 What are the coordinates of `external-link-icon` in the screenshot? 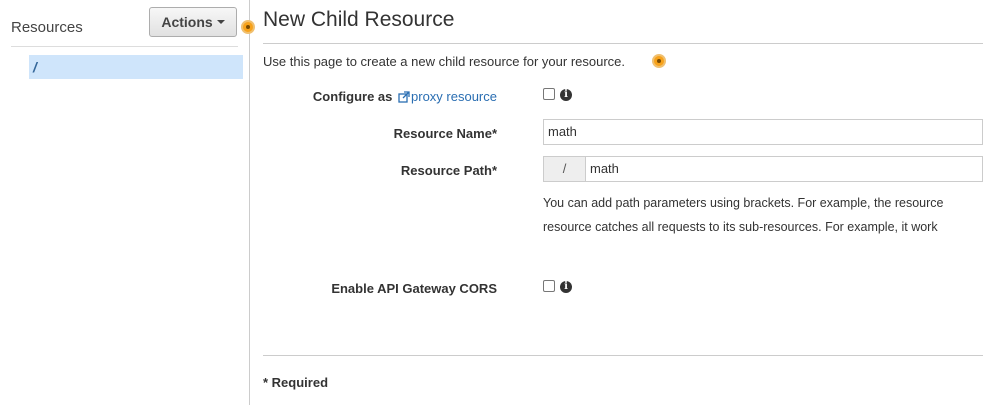 It's located at (404, 97).